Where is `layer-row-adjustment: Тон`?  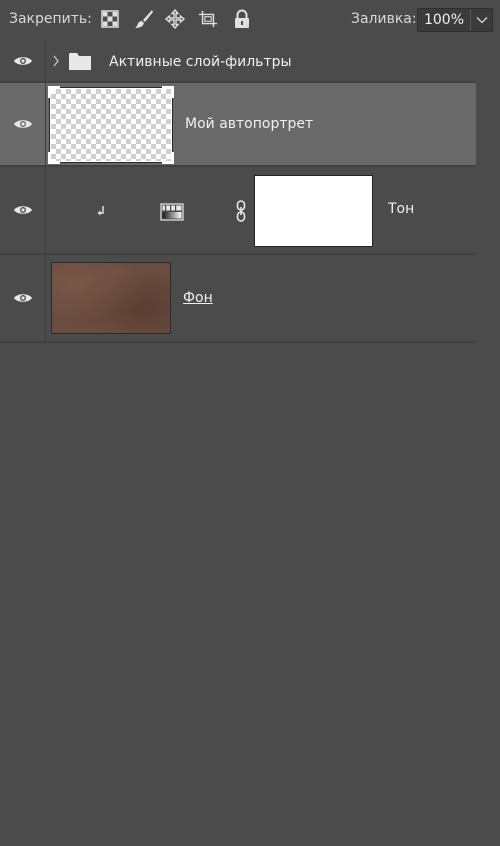 layer-row-adjustment: Тон is located at coordinates (238, 211).